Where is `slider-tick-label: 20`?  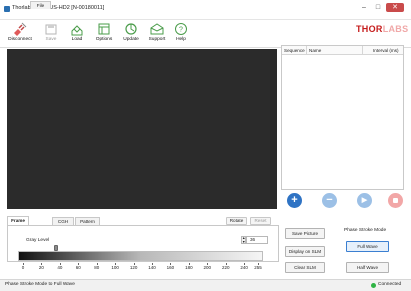 slider-tick-label: 20 is located at coordinates (41, 267).